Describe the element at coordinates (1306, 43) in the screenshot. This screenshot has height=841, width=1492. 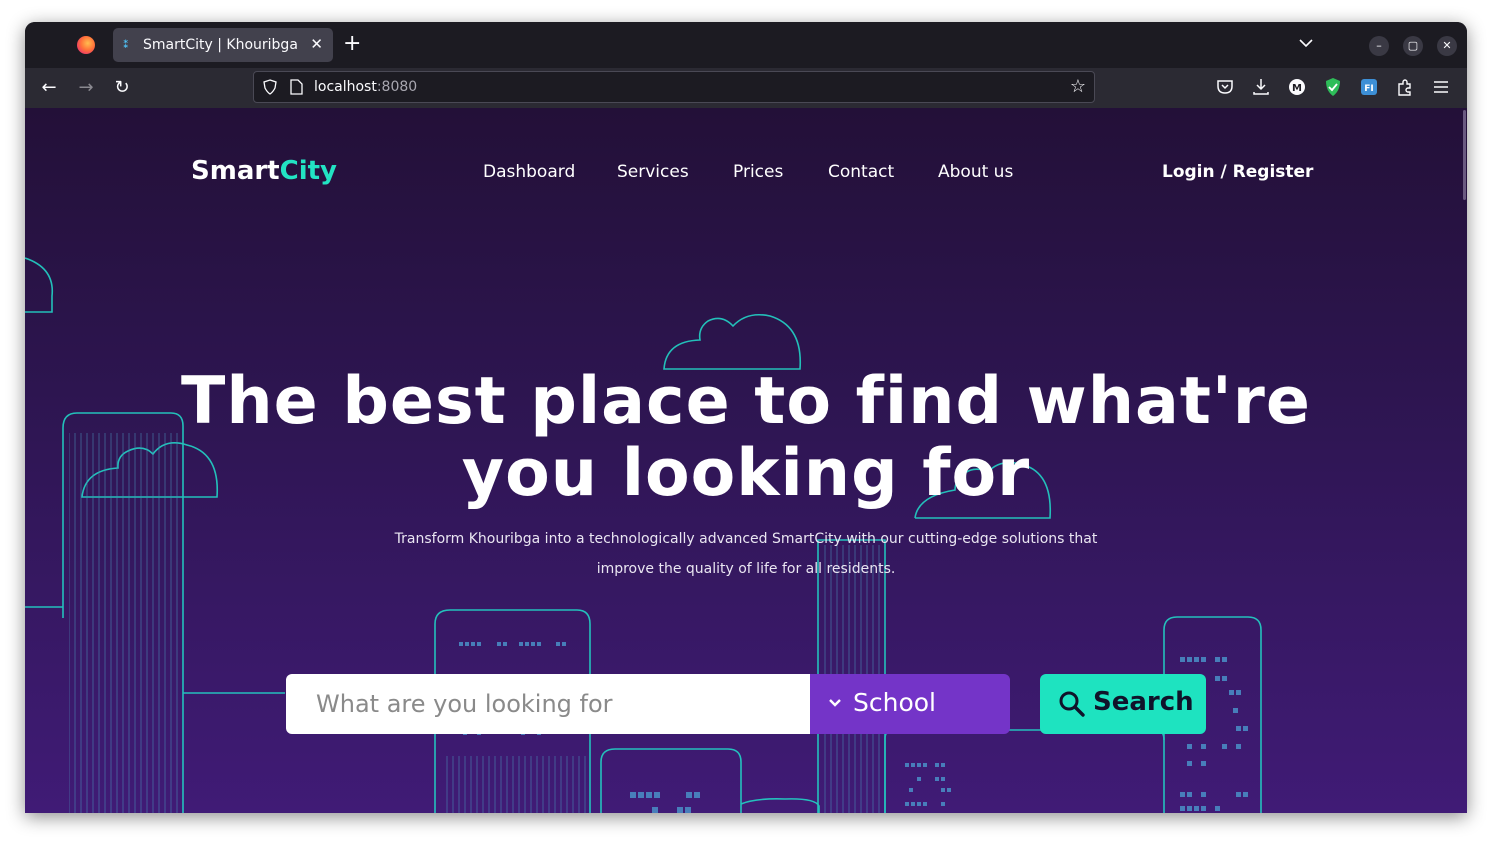
I see `tab-list-chevron-icon` at that location.